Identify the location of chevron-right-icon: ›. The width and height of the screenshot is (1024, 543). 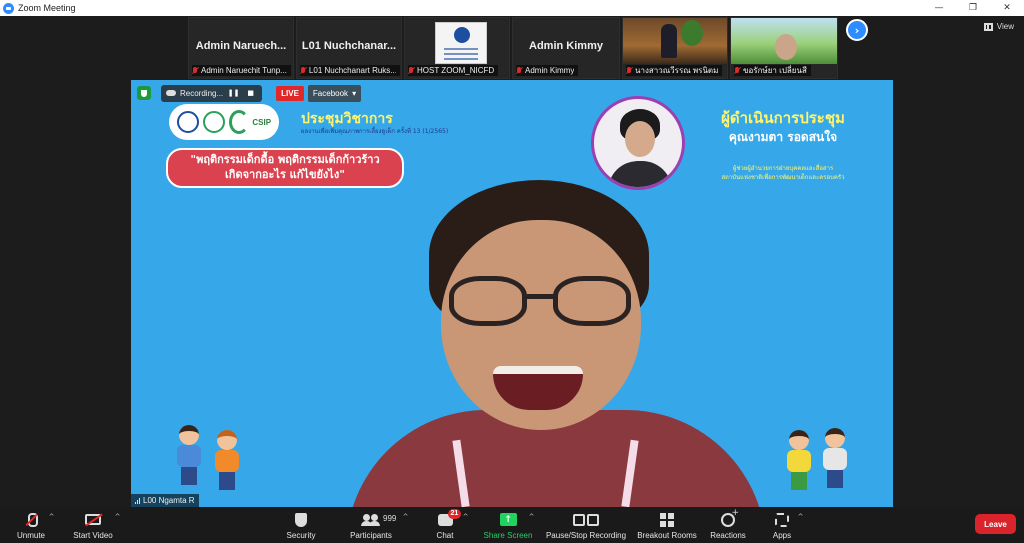
(857, 30).